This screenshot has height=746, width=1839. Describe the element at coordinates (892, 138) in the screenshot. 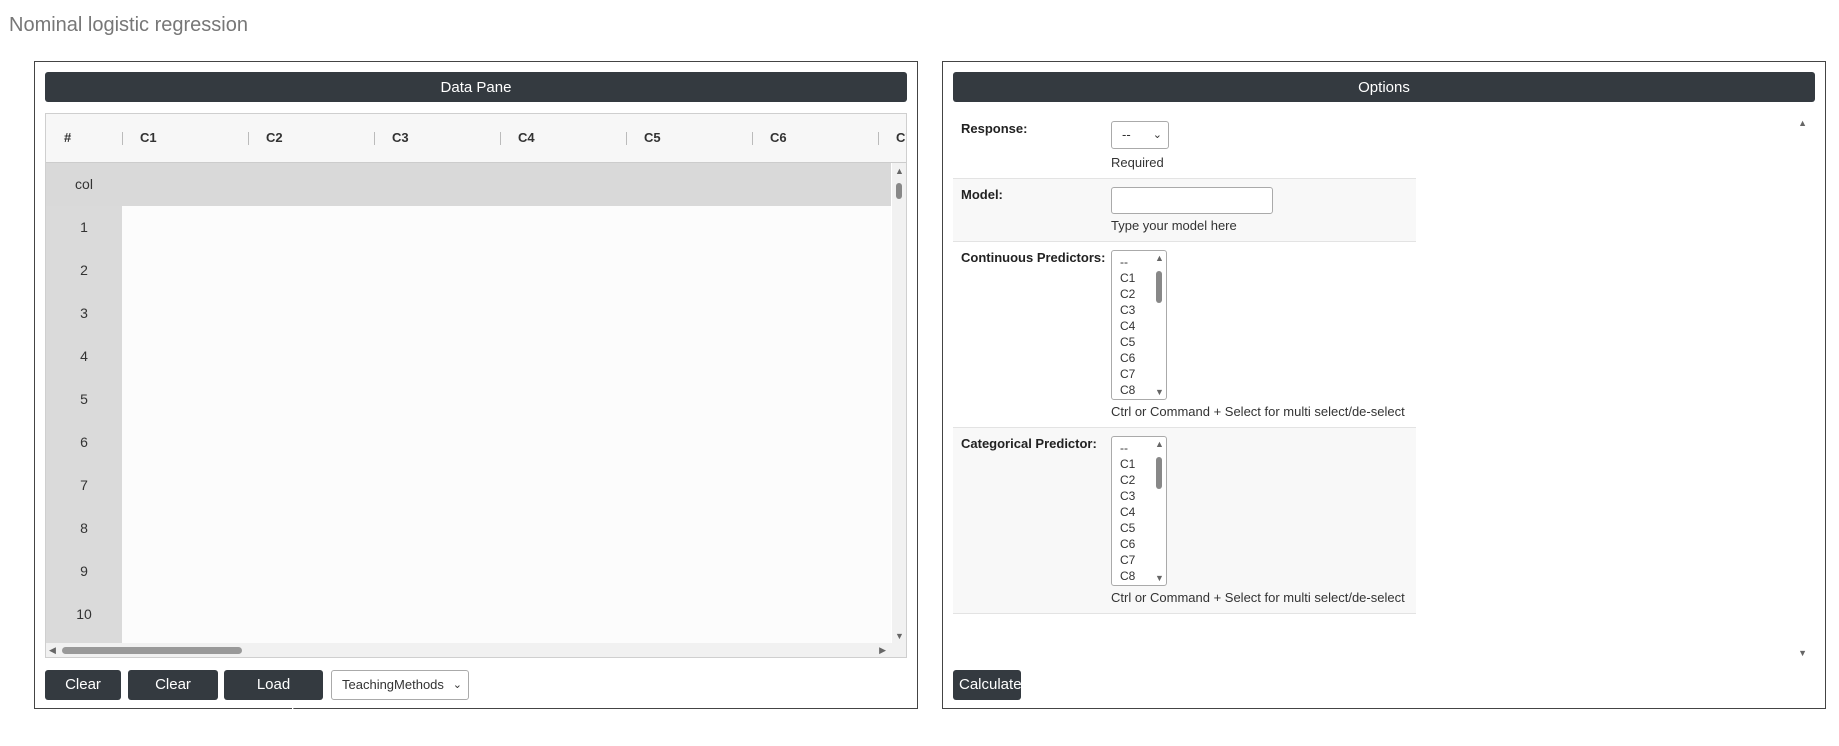

I see `header-cell-c7: C7` at that location.